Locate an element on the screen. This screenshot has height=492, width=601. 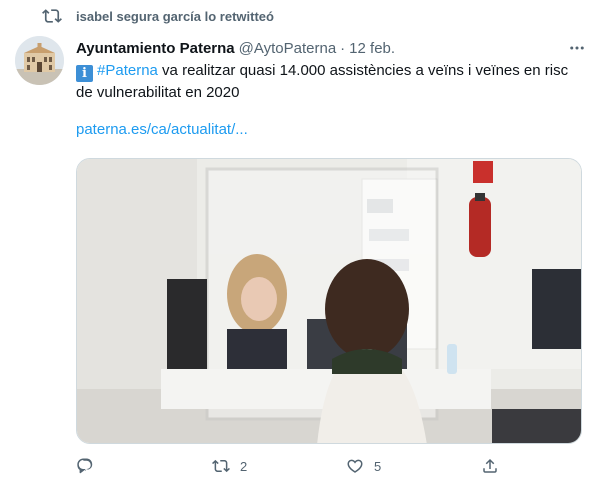
author-name: Ayuntamiento Paterna is located at coordinates (155, 48).